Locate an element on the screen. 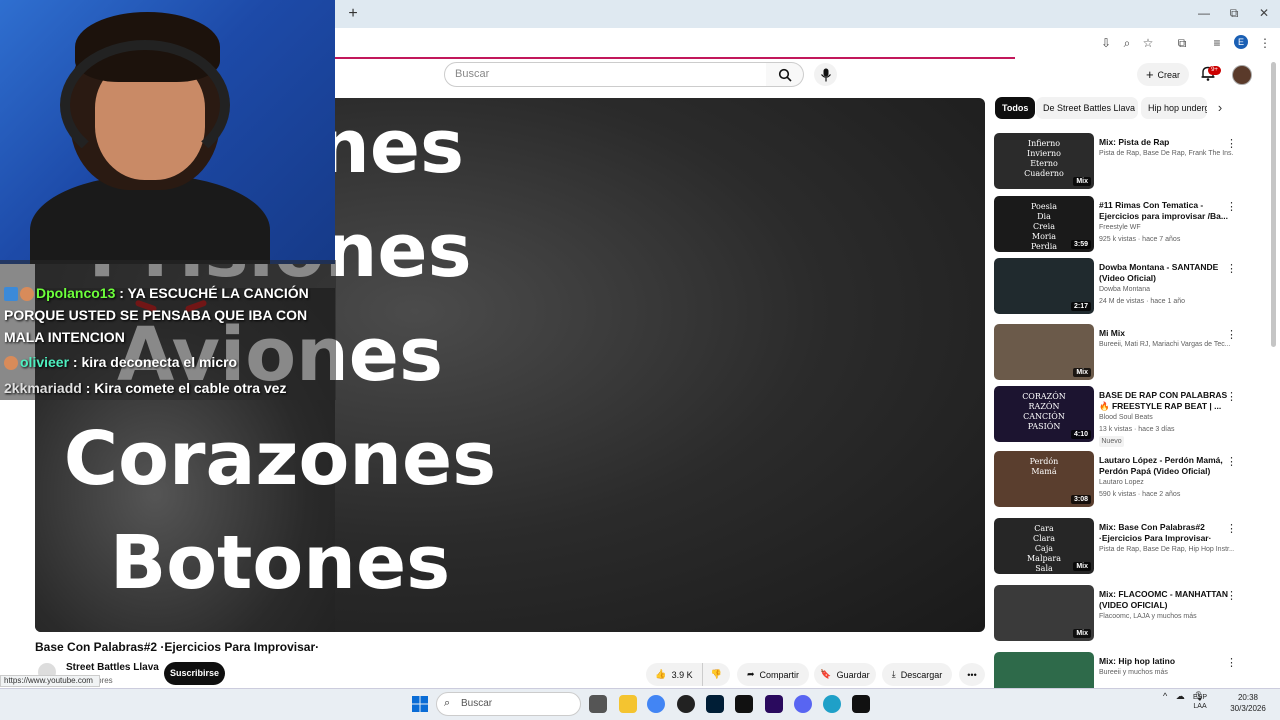  close-window-button: ✕ is located at coordinates (1264, 13).